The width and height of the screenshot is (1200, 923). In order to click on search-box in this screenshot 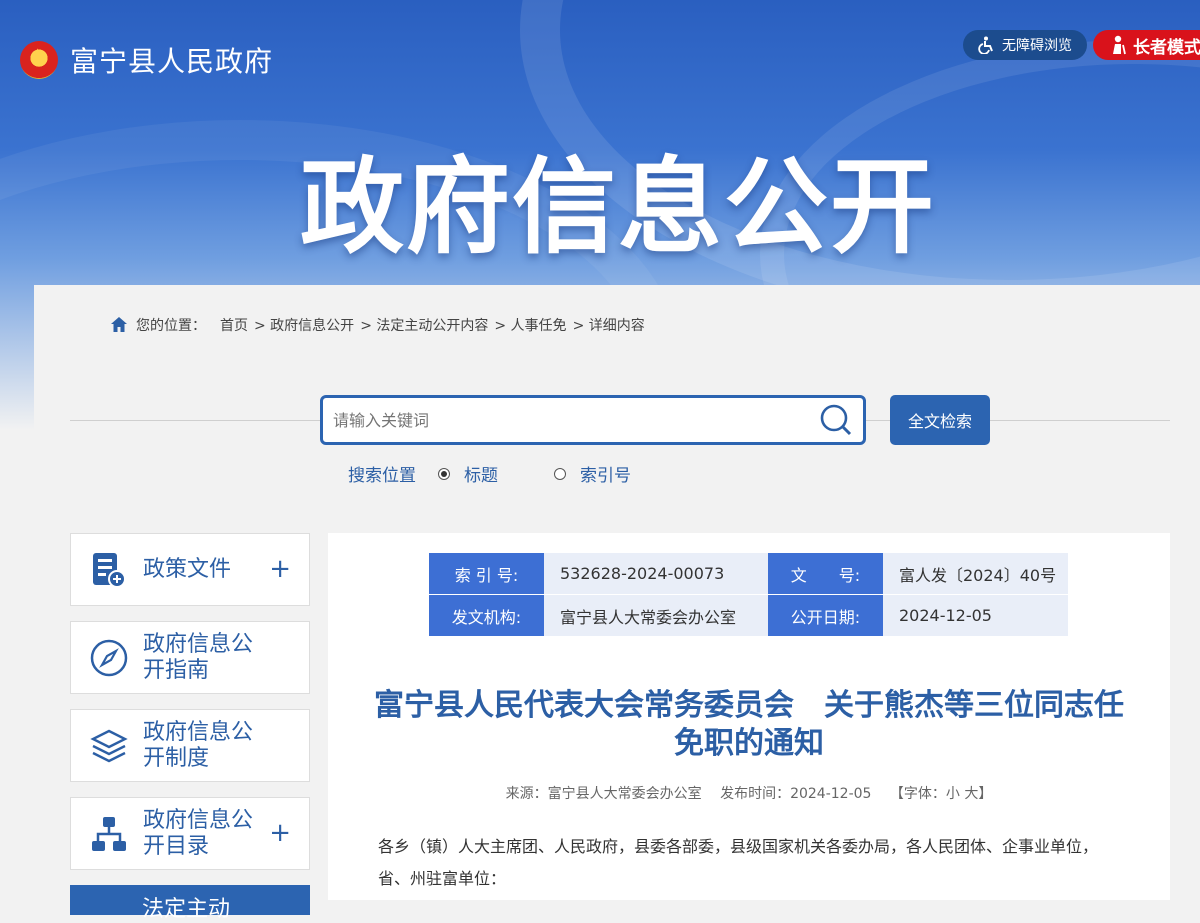, I will do `click(593, 420)`.